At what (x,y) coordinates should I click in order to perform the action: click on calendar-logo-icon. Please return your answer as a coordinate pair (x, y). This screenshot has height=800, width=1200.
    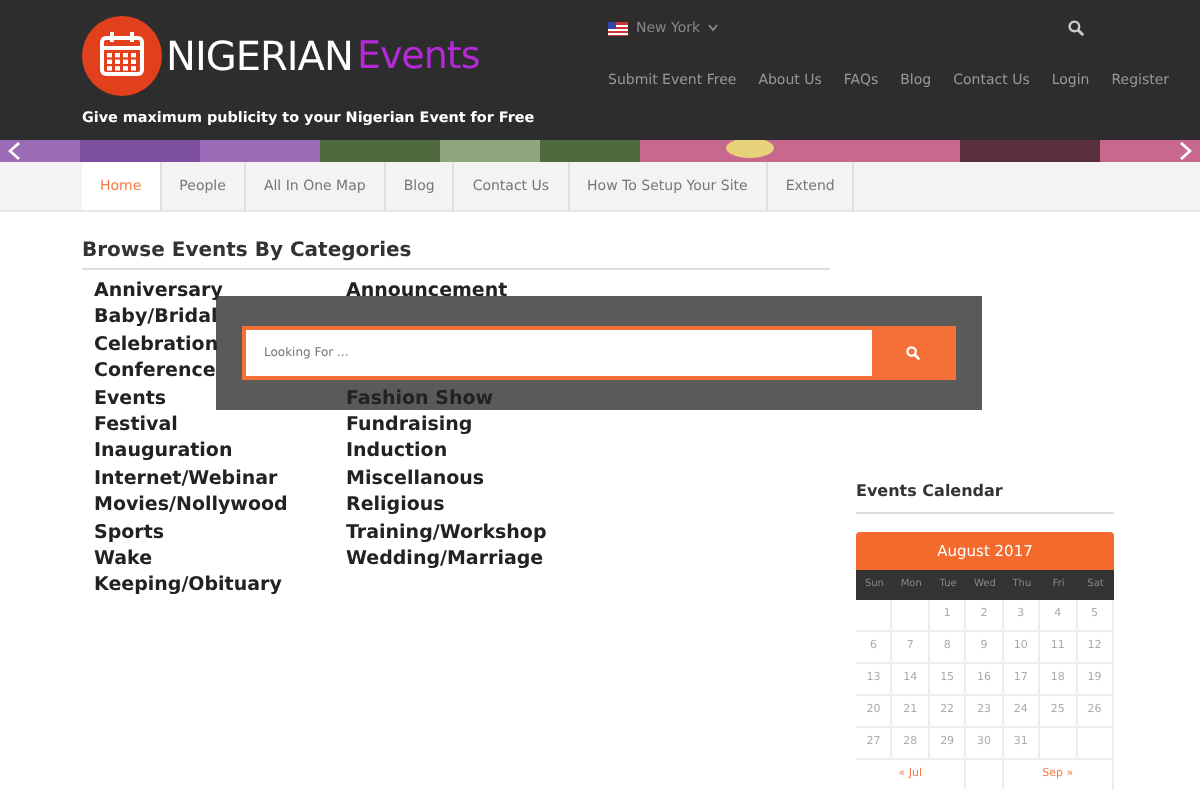
    Looking at the image, I should click on (122, 56).